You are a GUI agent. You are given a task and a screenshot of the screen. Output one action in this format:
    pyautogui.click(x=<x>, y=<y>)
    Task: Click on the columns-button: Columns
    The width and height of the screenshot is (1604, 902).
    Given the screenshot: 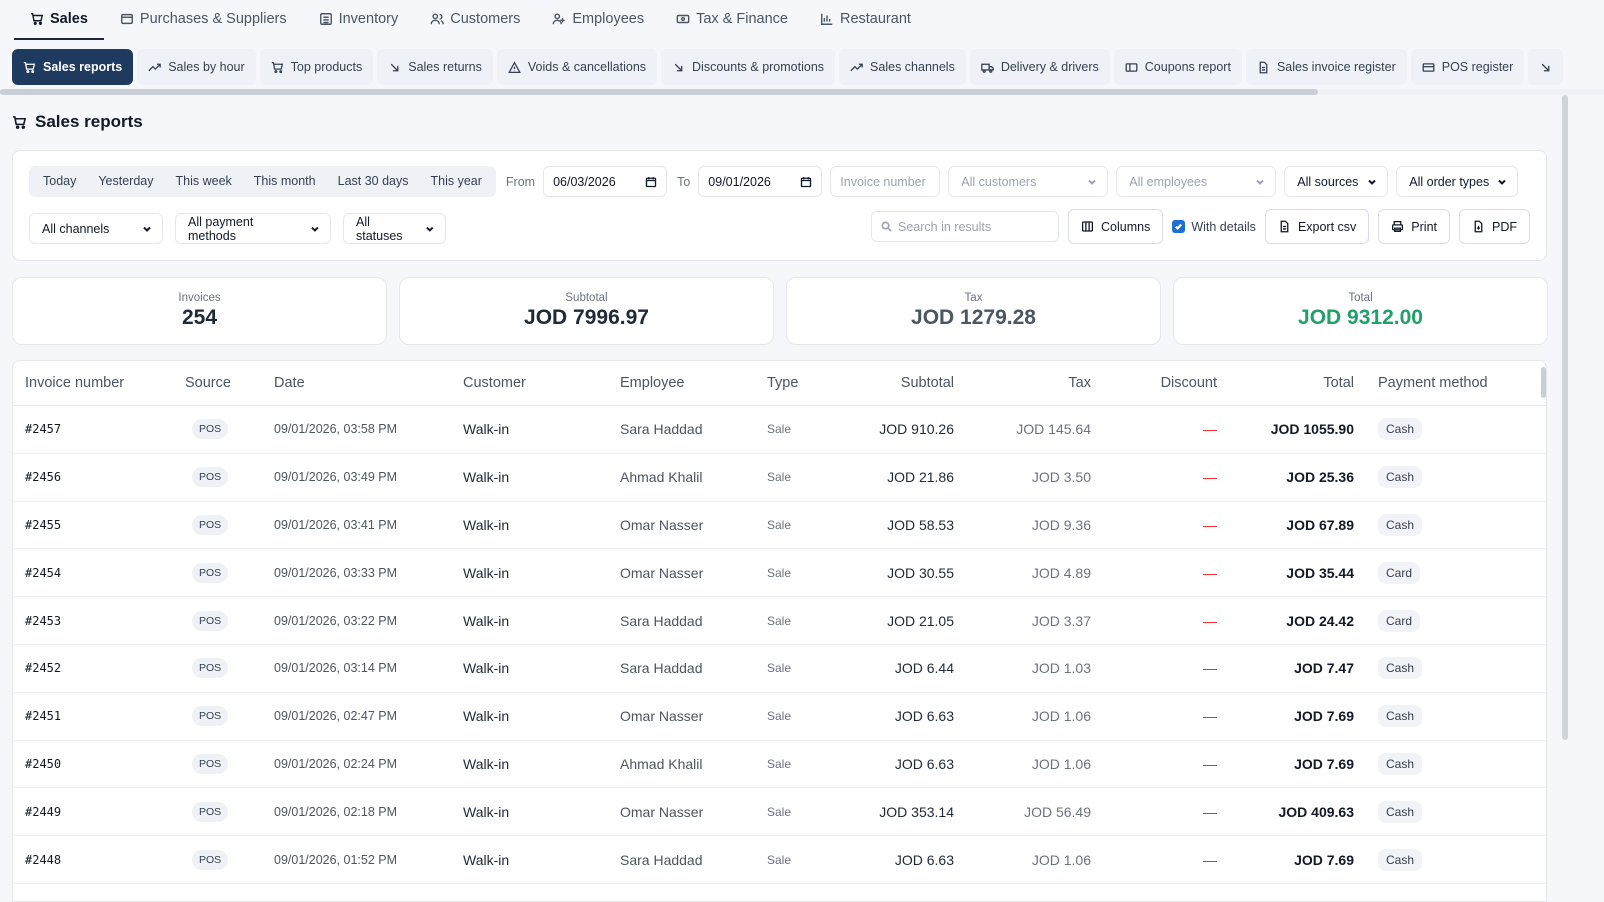 What is the action you would take?
    pyautogui.click(x=1116, y=226)
    